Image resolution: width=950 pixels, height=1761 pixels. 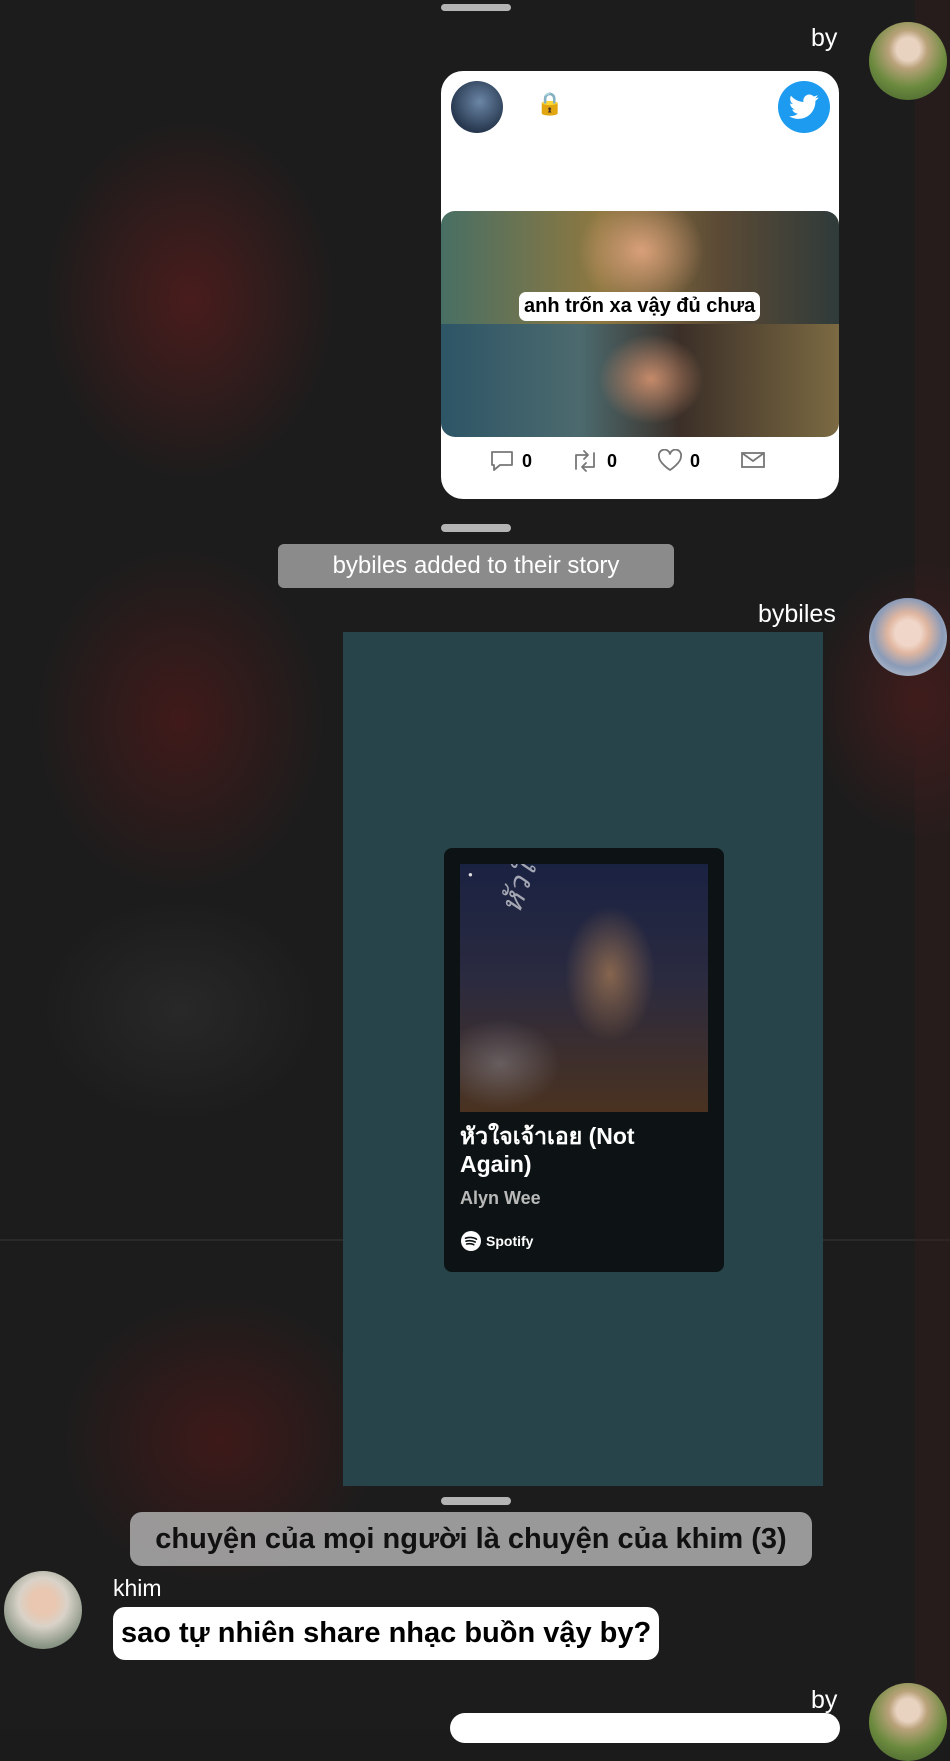 I want to click on lock-icon: 🔒, so click(x=550, y=103).